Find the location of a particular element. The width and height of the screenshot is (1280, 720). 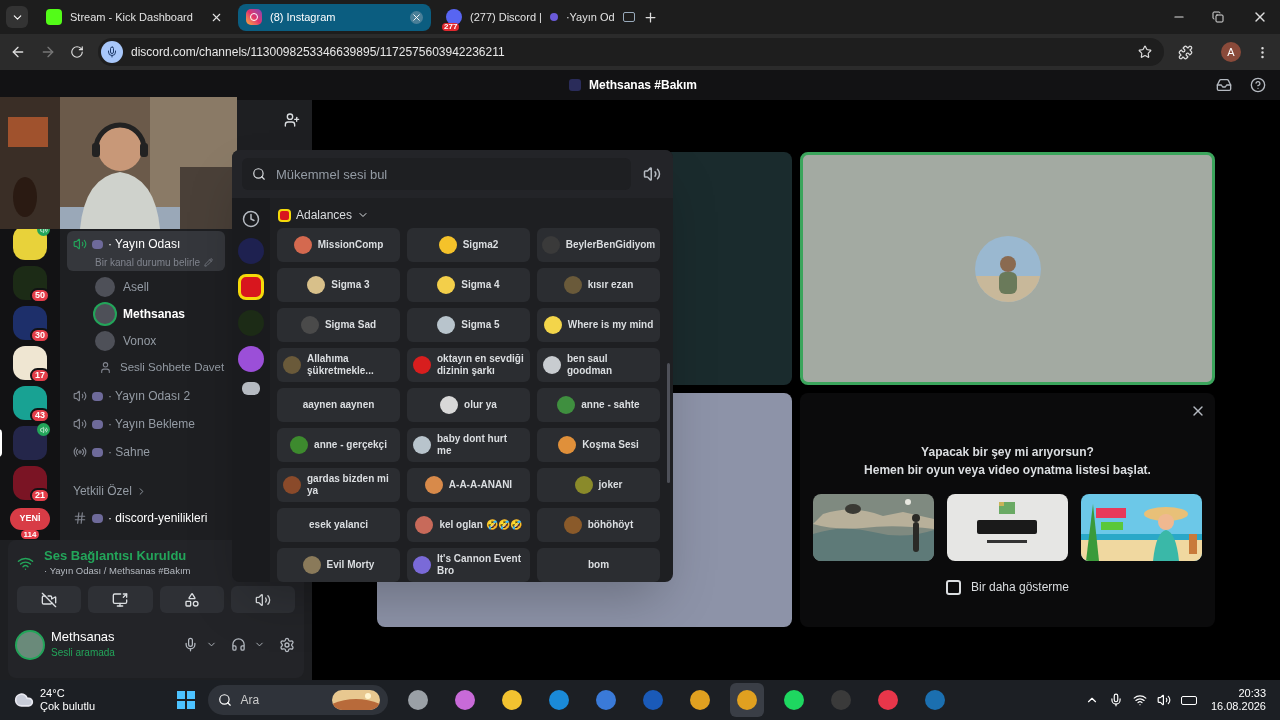

sound-button: Evil Morty is located at coordinates (338, 565).